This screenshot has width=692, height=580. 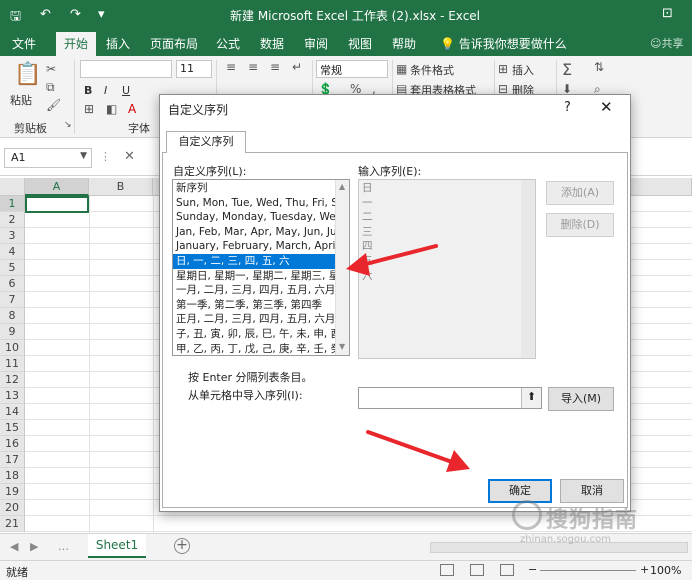 What do you see at coordinates (27, 74) in the screenshot?
I see `paste-icon: 📋` at bounding box center [27, 74].